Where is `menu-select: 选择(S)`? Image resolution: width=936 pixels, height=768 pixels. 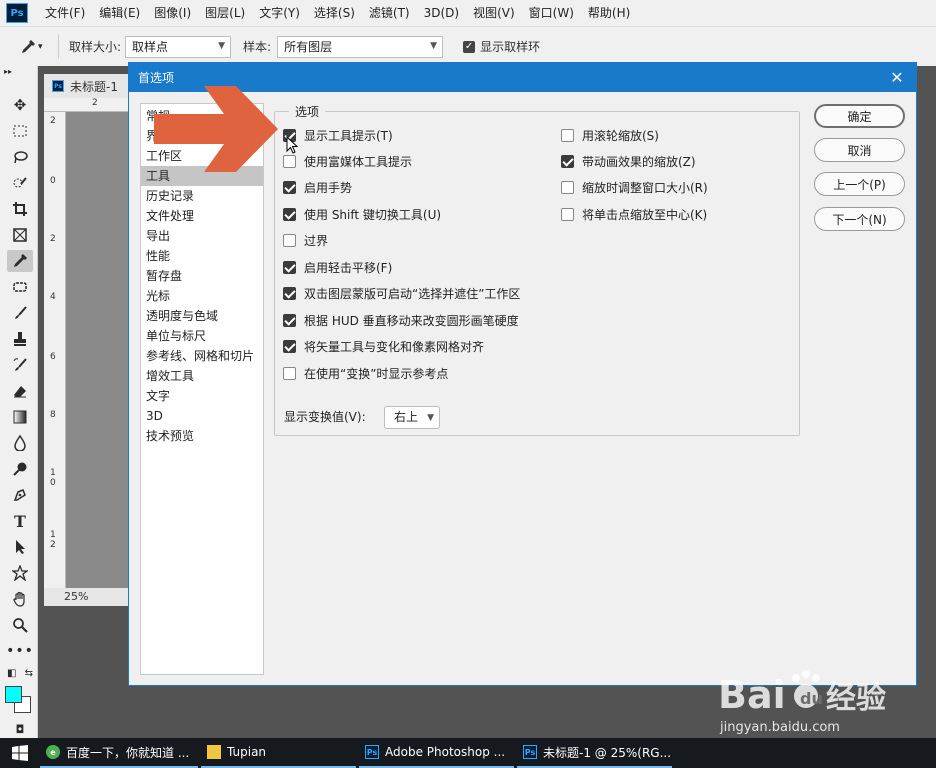
menu-select: 选择(S) is located at coordinates (334, 13).